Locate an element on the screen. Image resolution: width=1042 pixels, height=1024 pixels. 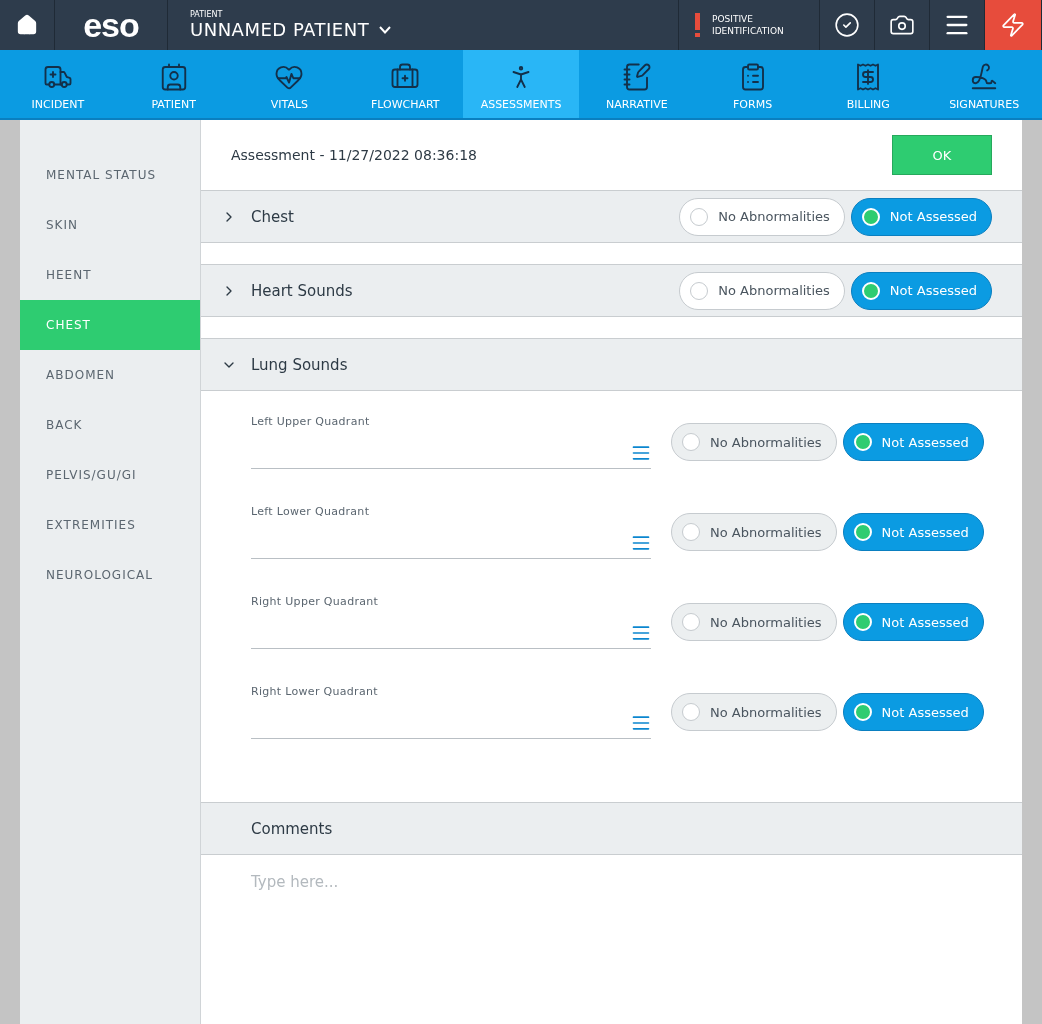
sidebar-item: NEUROLOGICAL is located at coordinates (110, 575).